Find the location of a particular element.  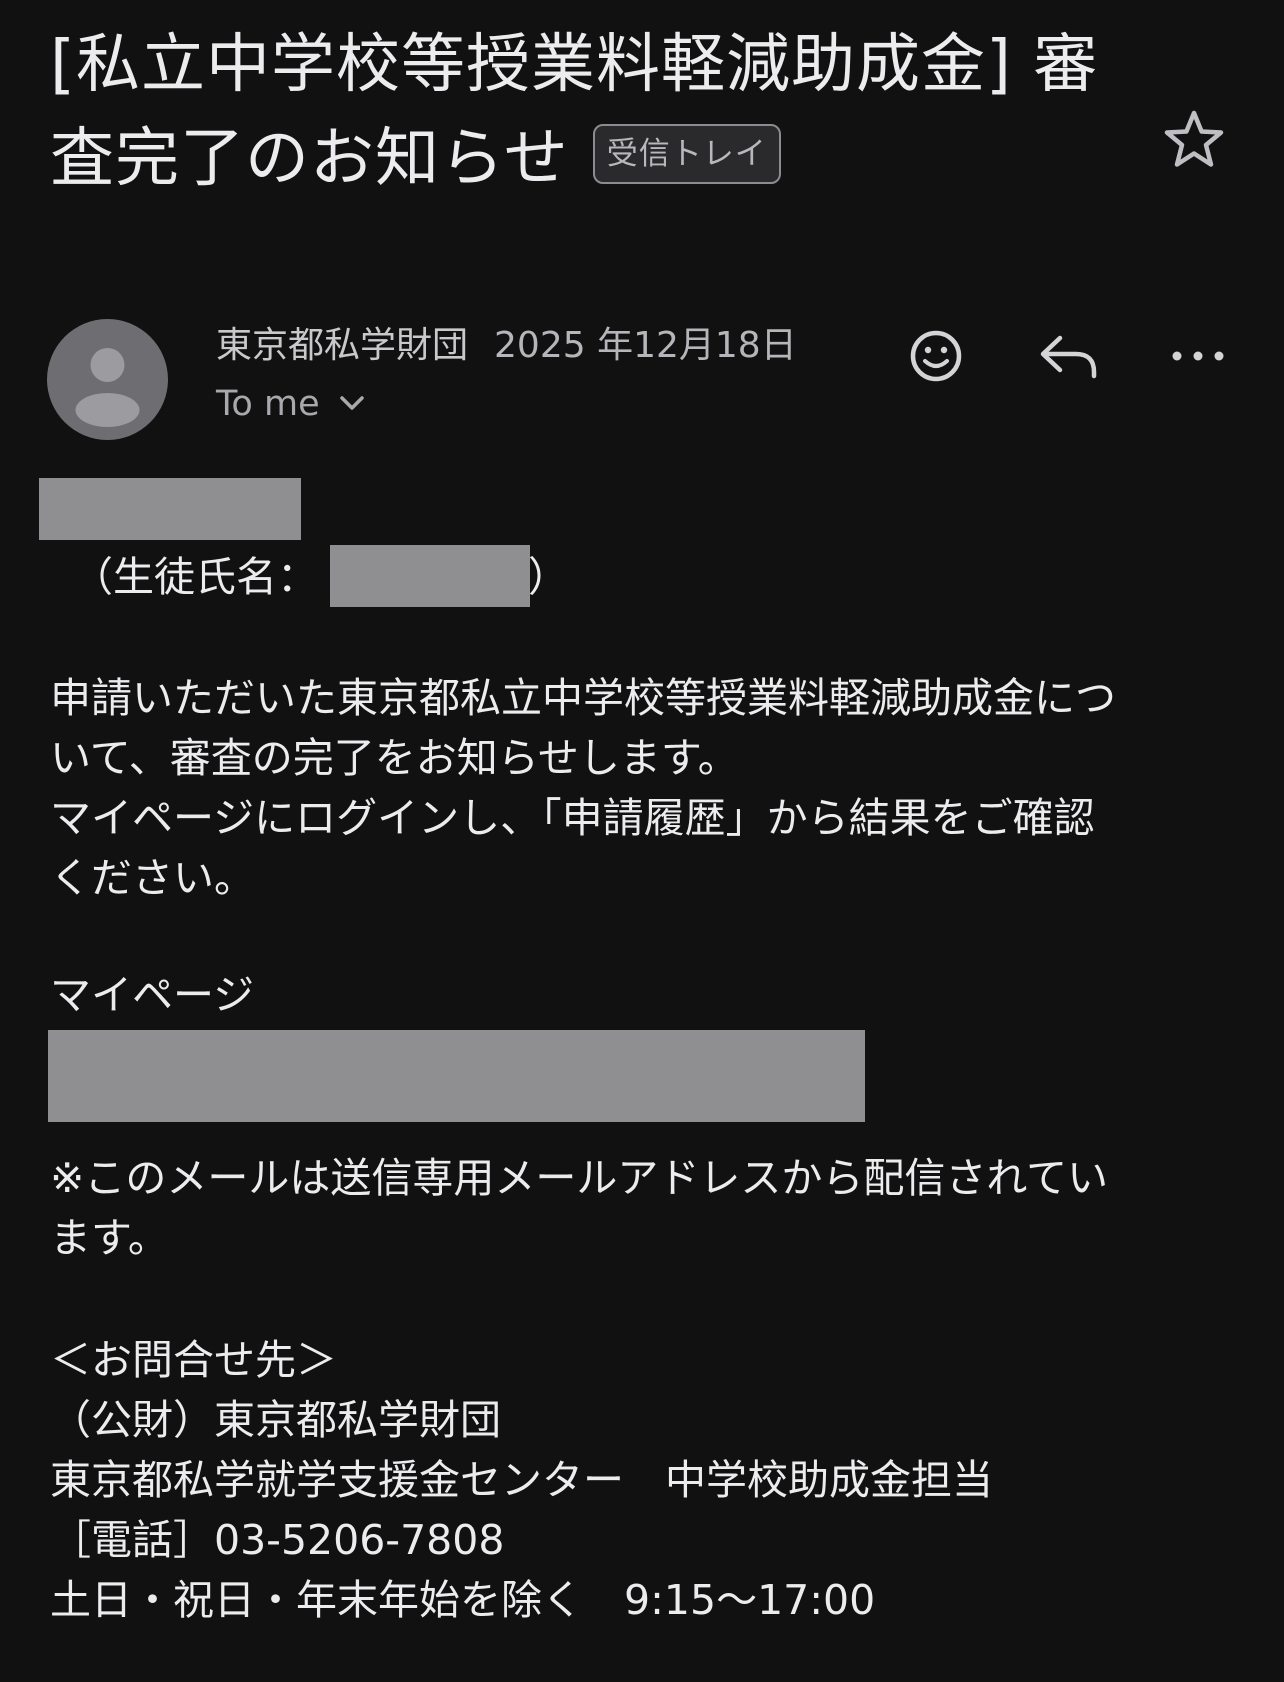

redacted-student-name is located at coordinates (430, 576).